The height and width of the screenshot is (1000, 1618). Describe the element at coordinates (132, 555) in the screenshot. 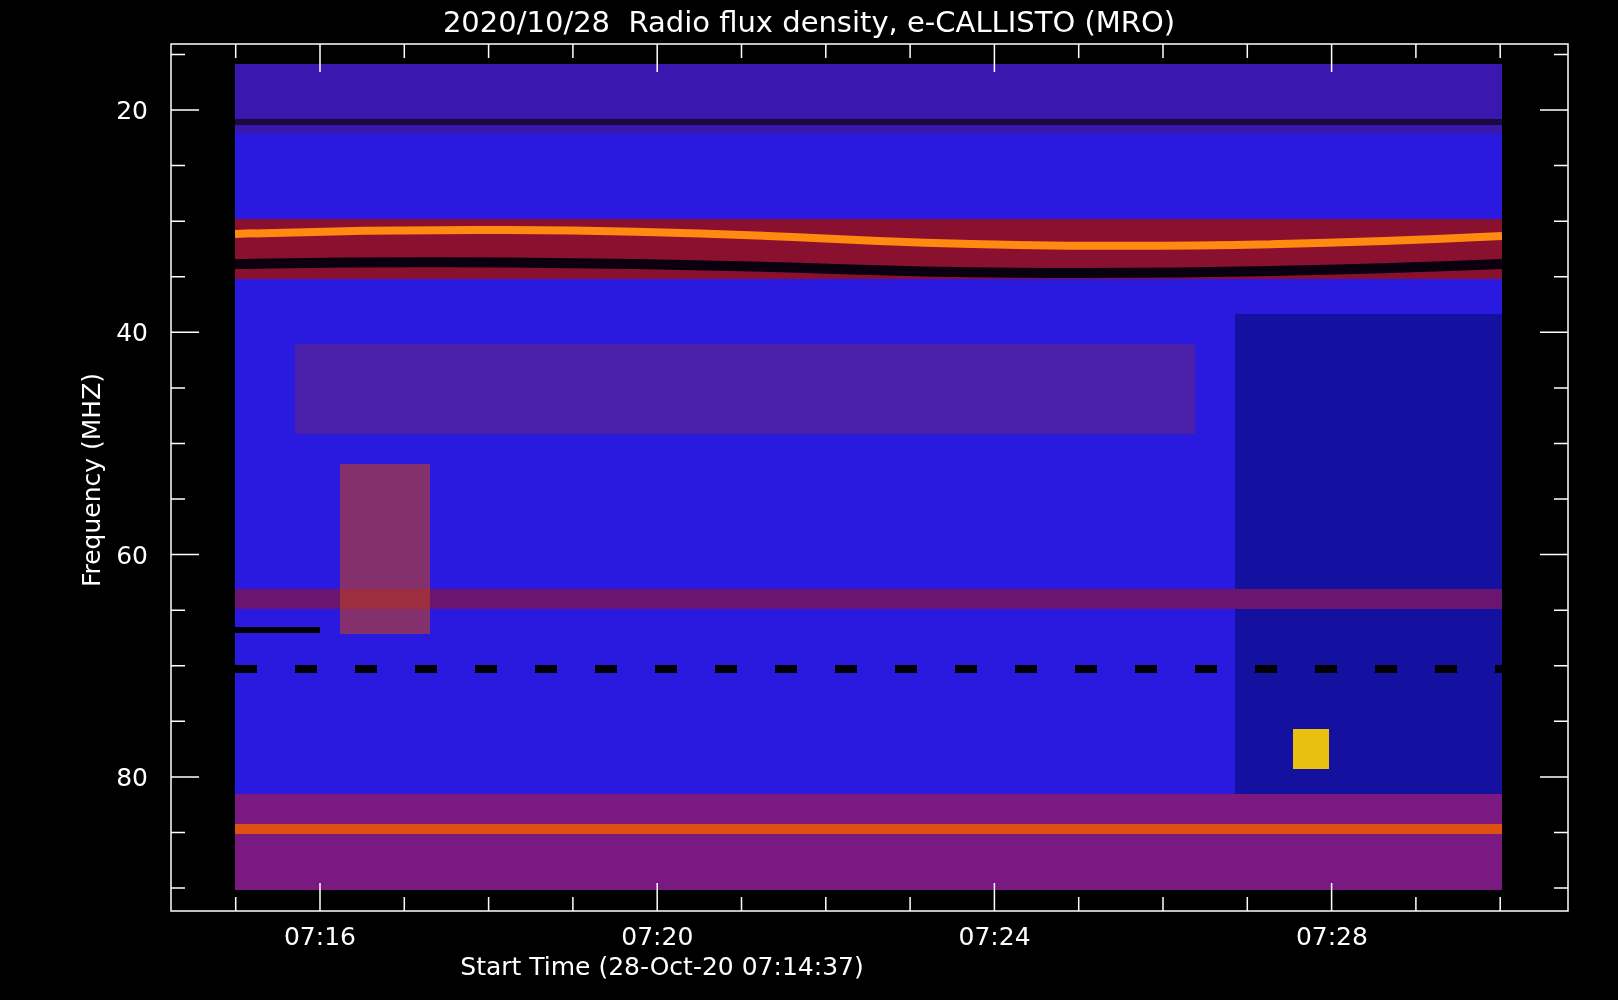

I see `y-tick-label: 60` at that location.